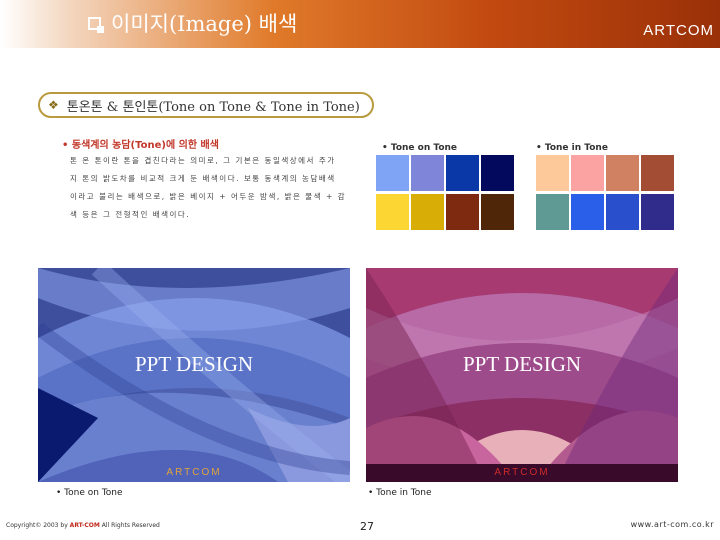 The height and width of the screenshot is (540, 720). I want to click on title-bar: 이미지(Image) 배색 ARTCOM, so click(360, 24).